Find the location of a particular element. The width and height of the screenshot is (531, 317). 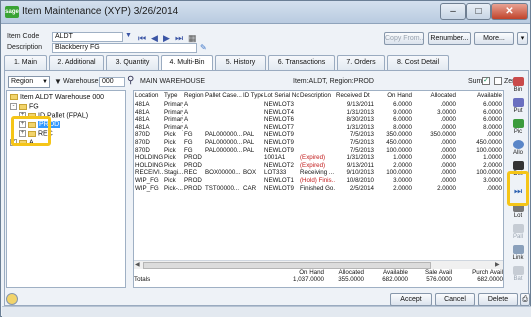

lot-button: Lot is located at coordinates (518, 213).